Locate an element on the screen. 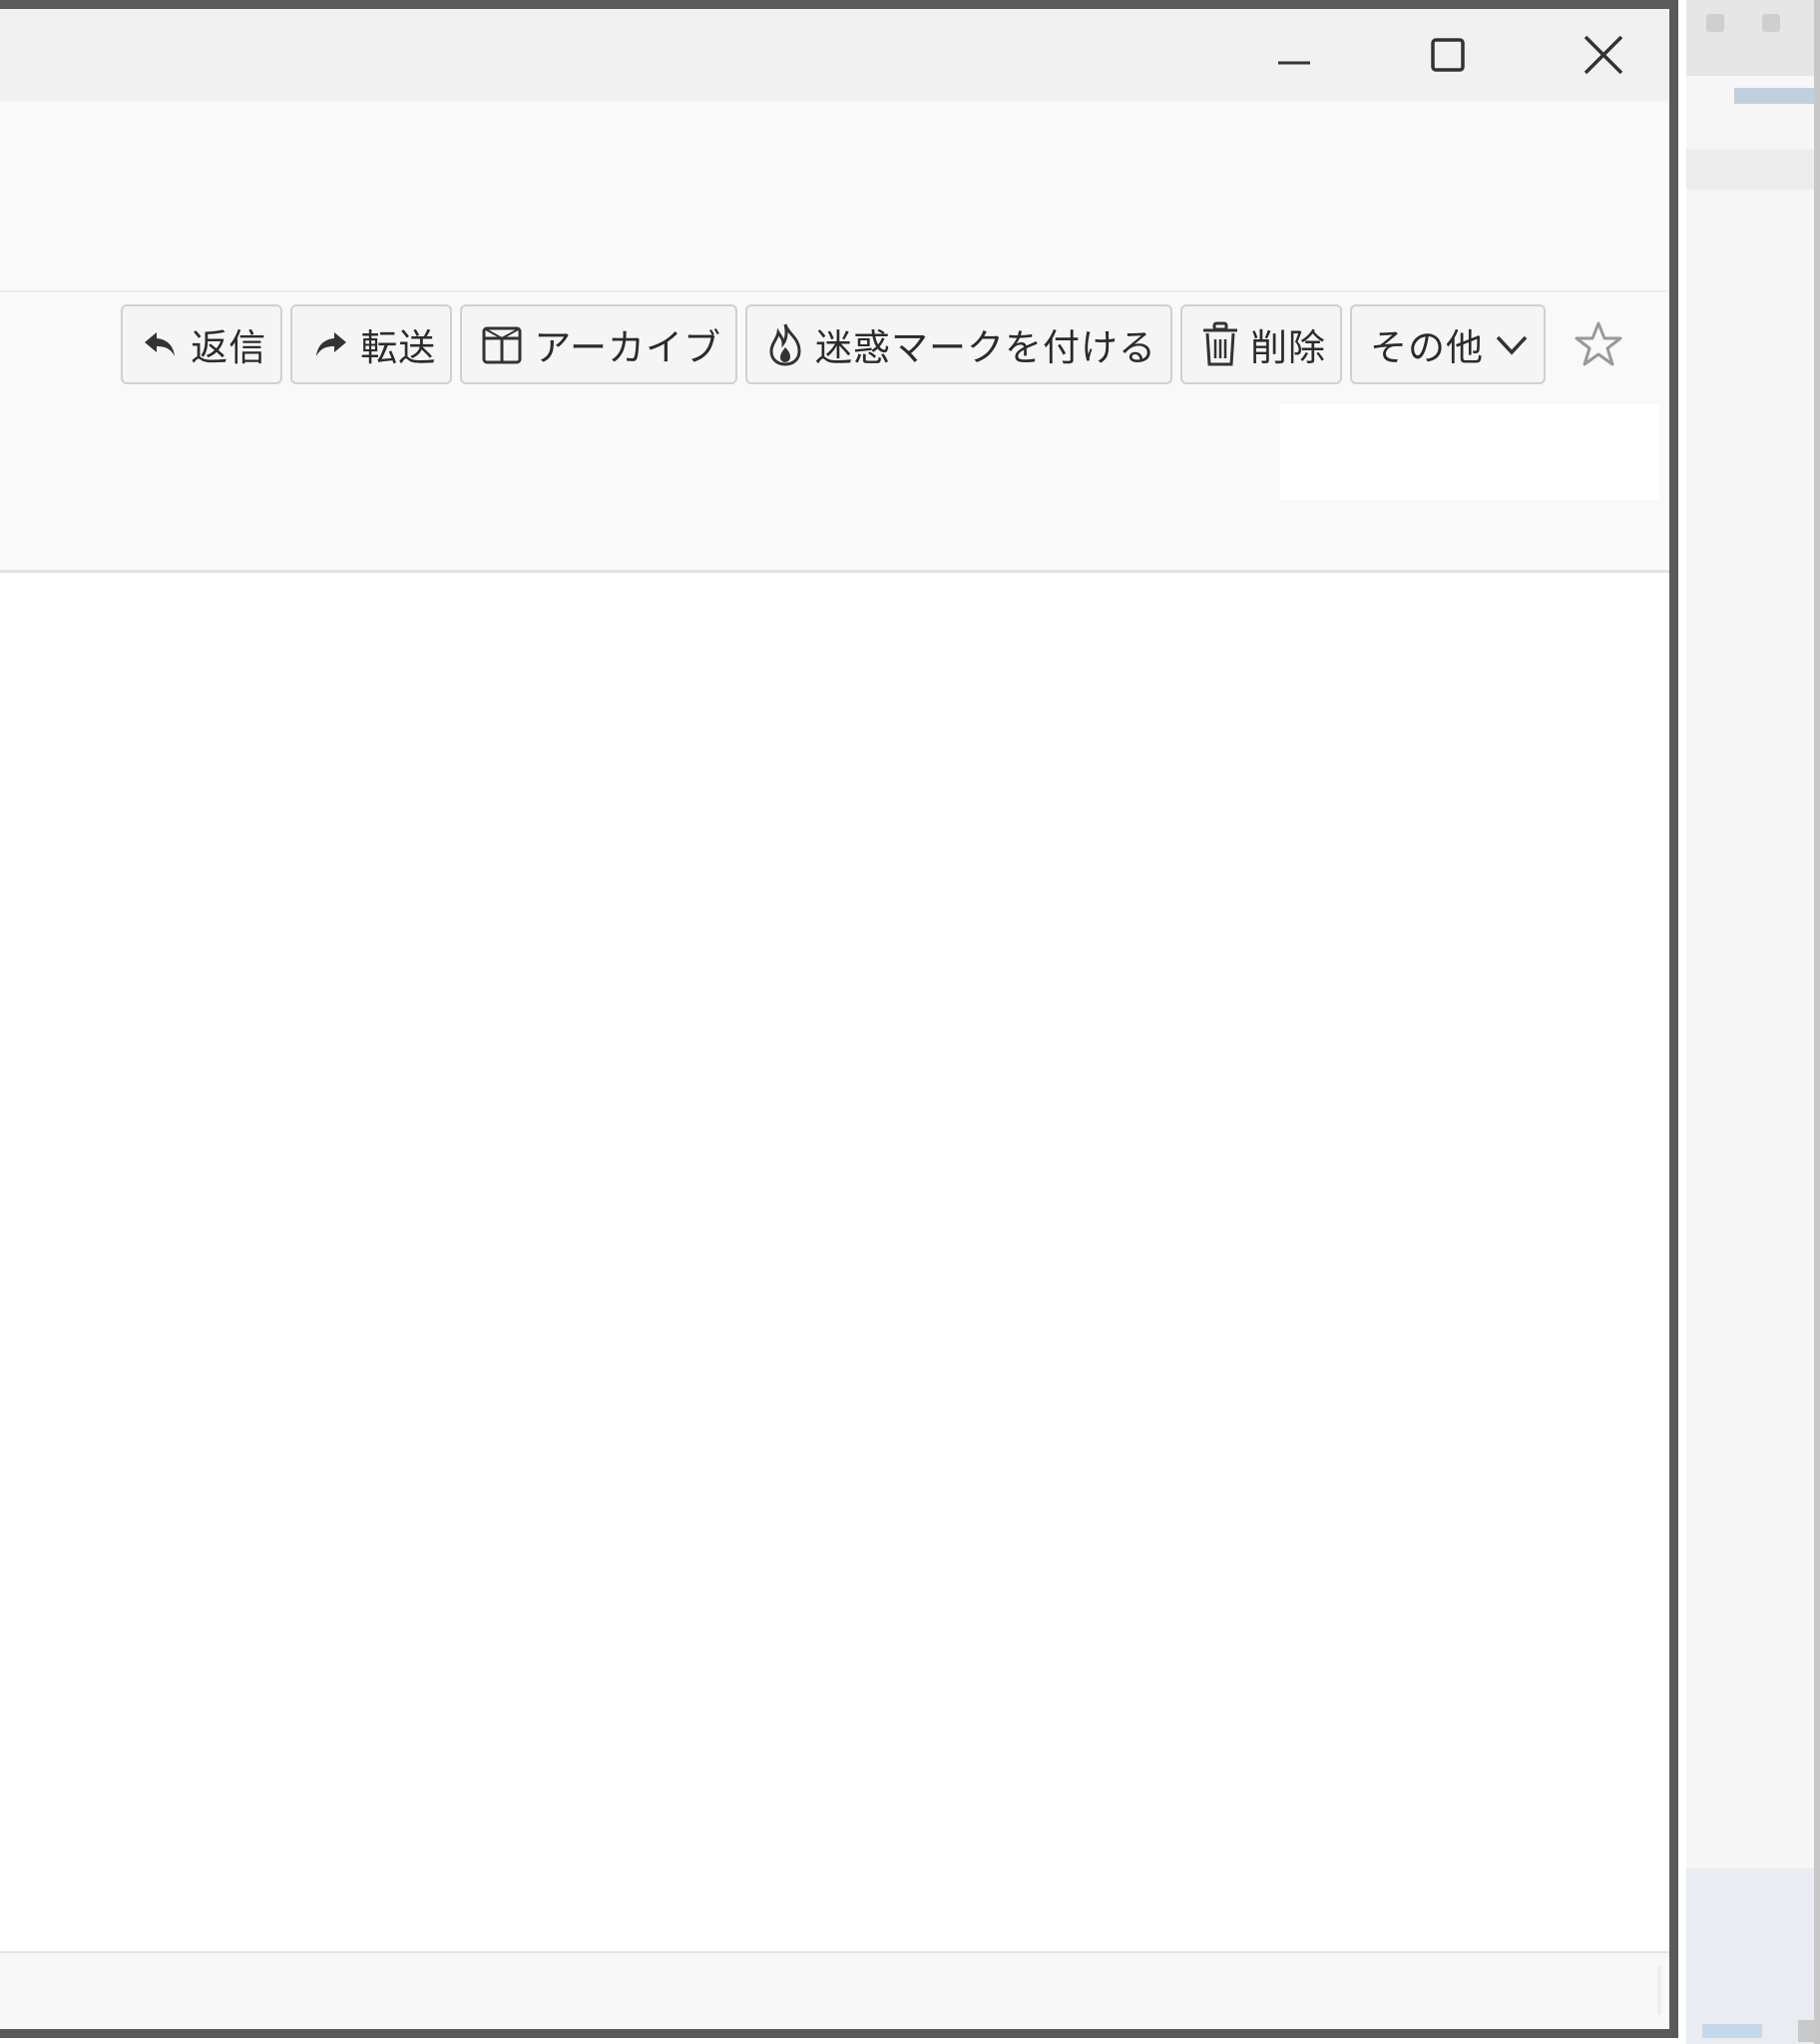 The height and width of the screenshot is (2044, 1820). trash-icon is located at coordinates (1220, 343).